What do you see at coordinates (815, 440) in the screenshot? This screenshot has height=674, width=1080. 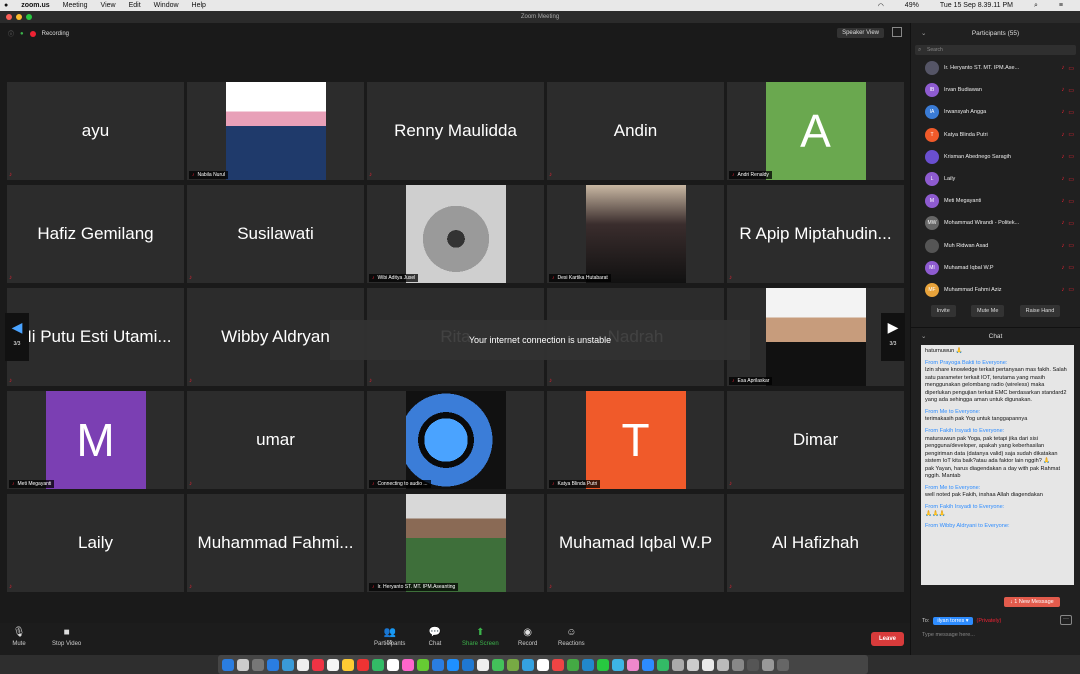 I see `video-tile: Dimar ♪` at bounding box center [815, 440].